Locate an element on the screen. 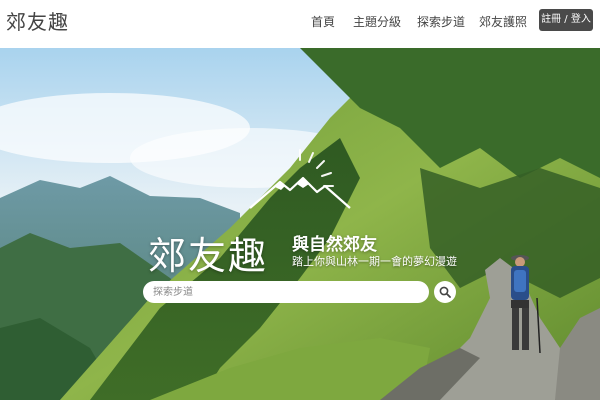  hero-brand-title: 郊友趣 is located at coordinates (208, 256).